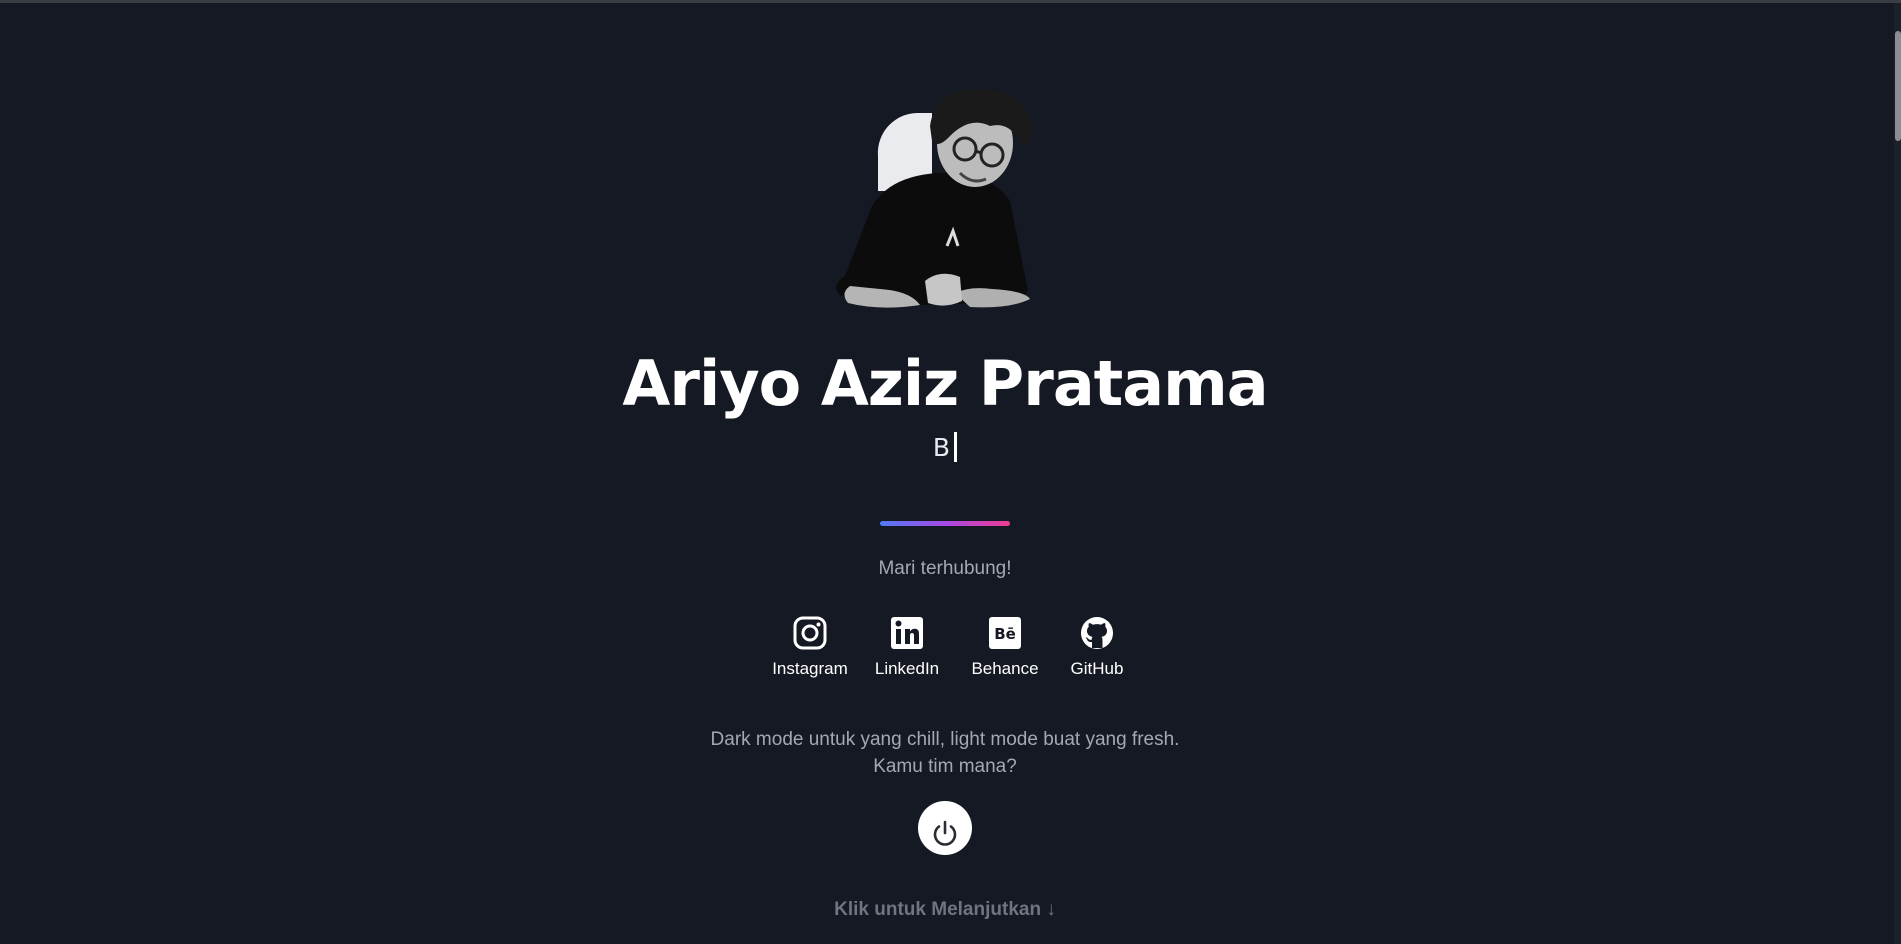 Image resolution: width=1901 pixels, height=944 pixels. What do you see at coordinates (945, 910) in the screenshot?
I see `continue-link: Klik untuk Melanjutkan ↓` at bounding box center [945, 910].